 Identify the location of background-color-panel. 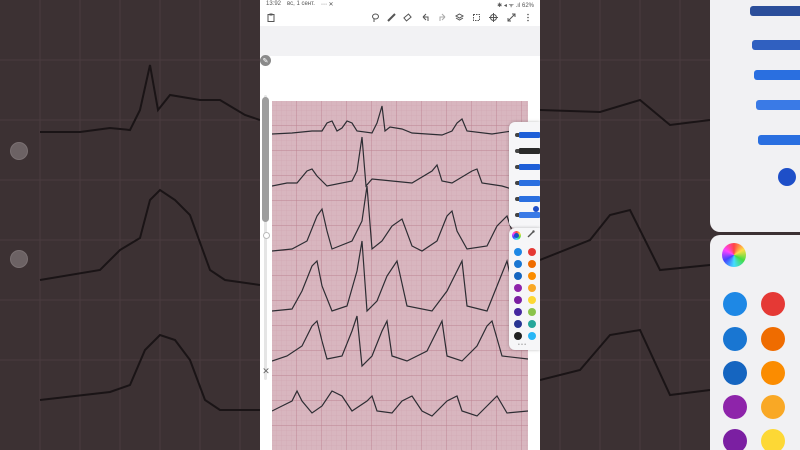
(755, 342).